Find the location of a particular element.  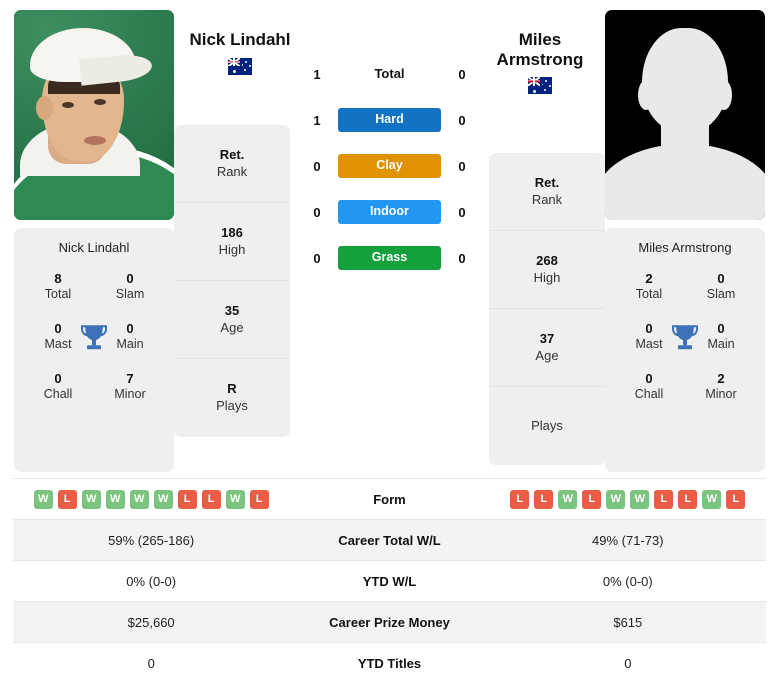

right-plays-label: Plays is located at coordinates (547, 425).